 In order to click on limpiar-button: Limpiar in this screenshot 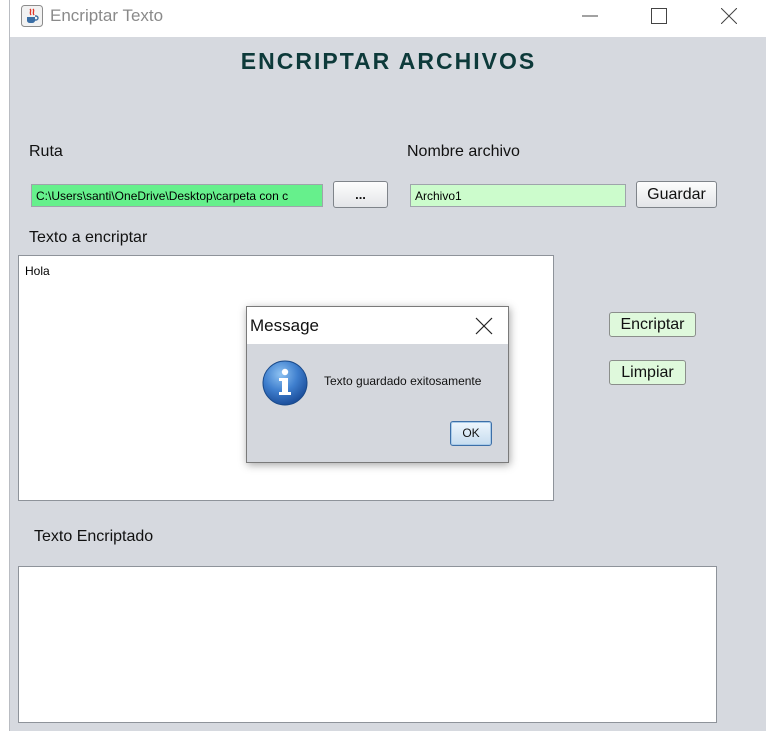, I will do `click(647, 372)`.